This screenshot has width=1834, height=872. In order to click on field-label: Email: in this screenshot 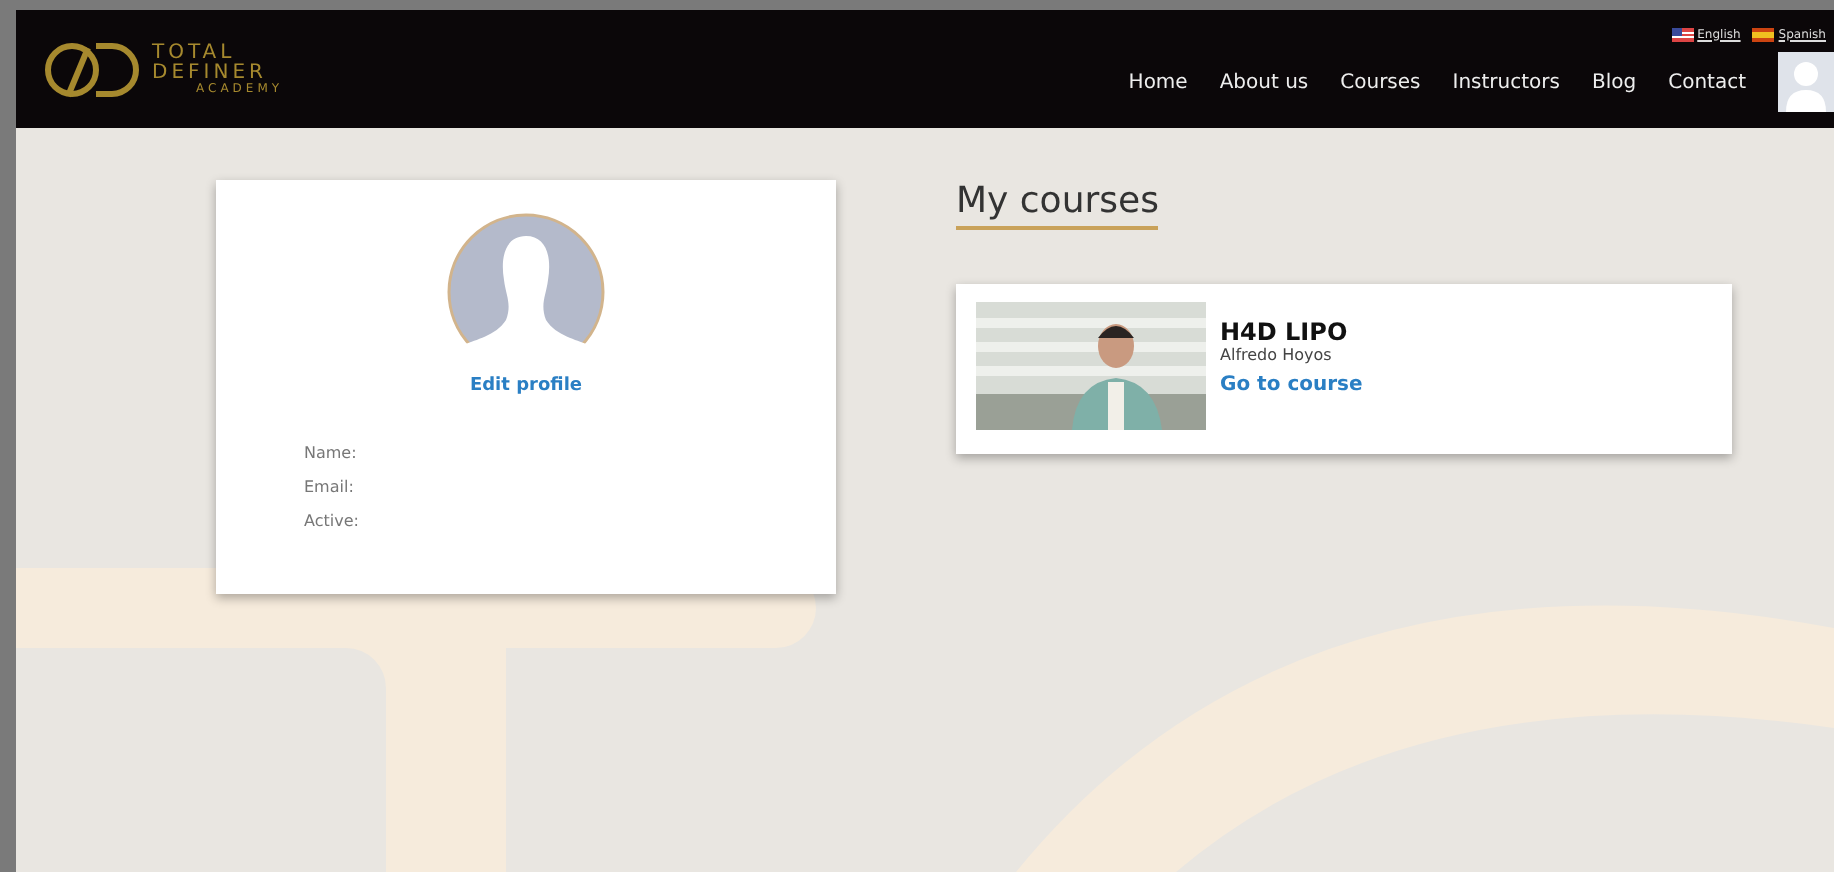, I will do `click(330, 487)`.